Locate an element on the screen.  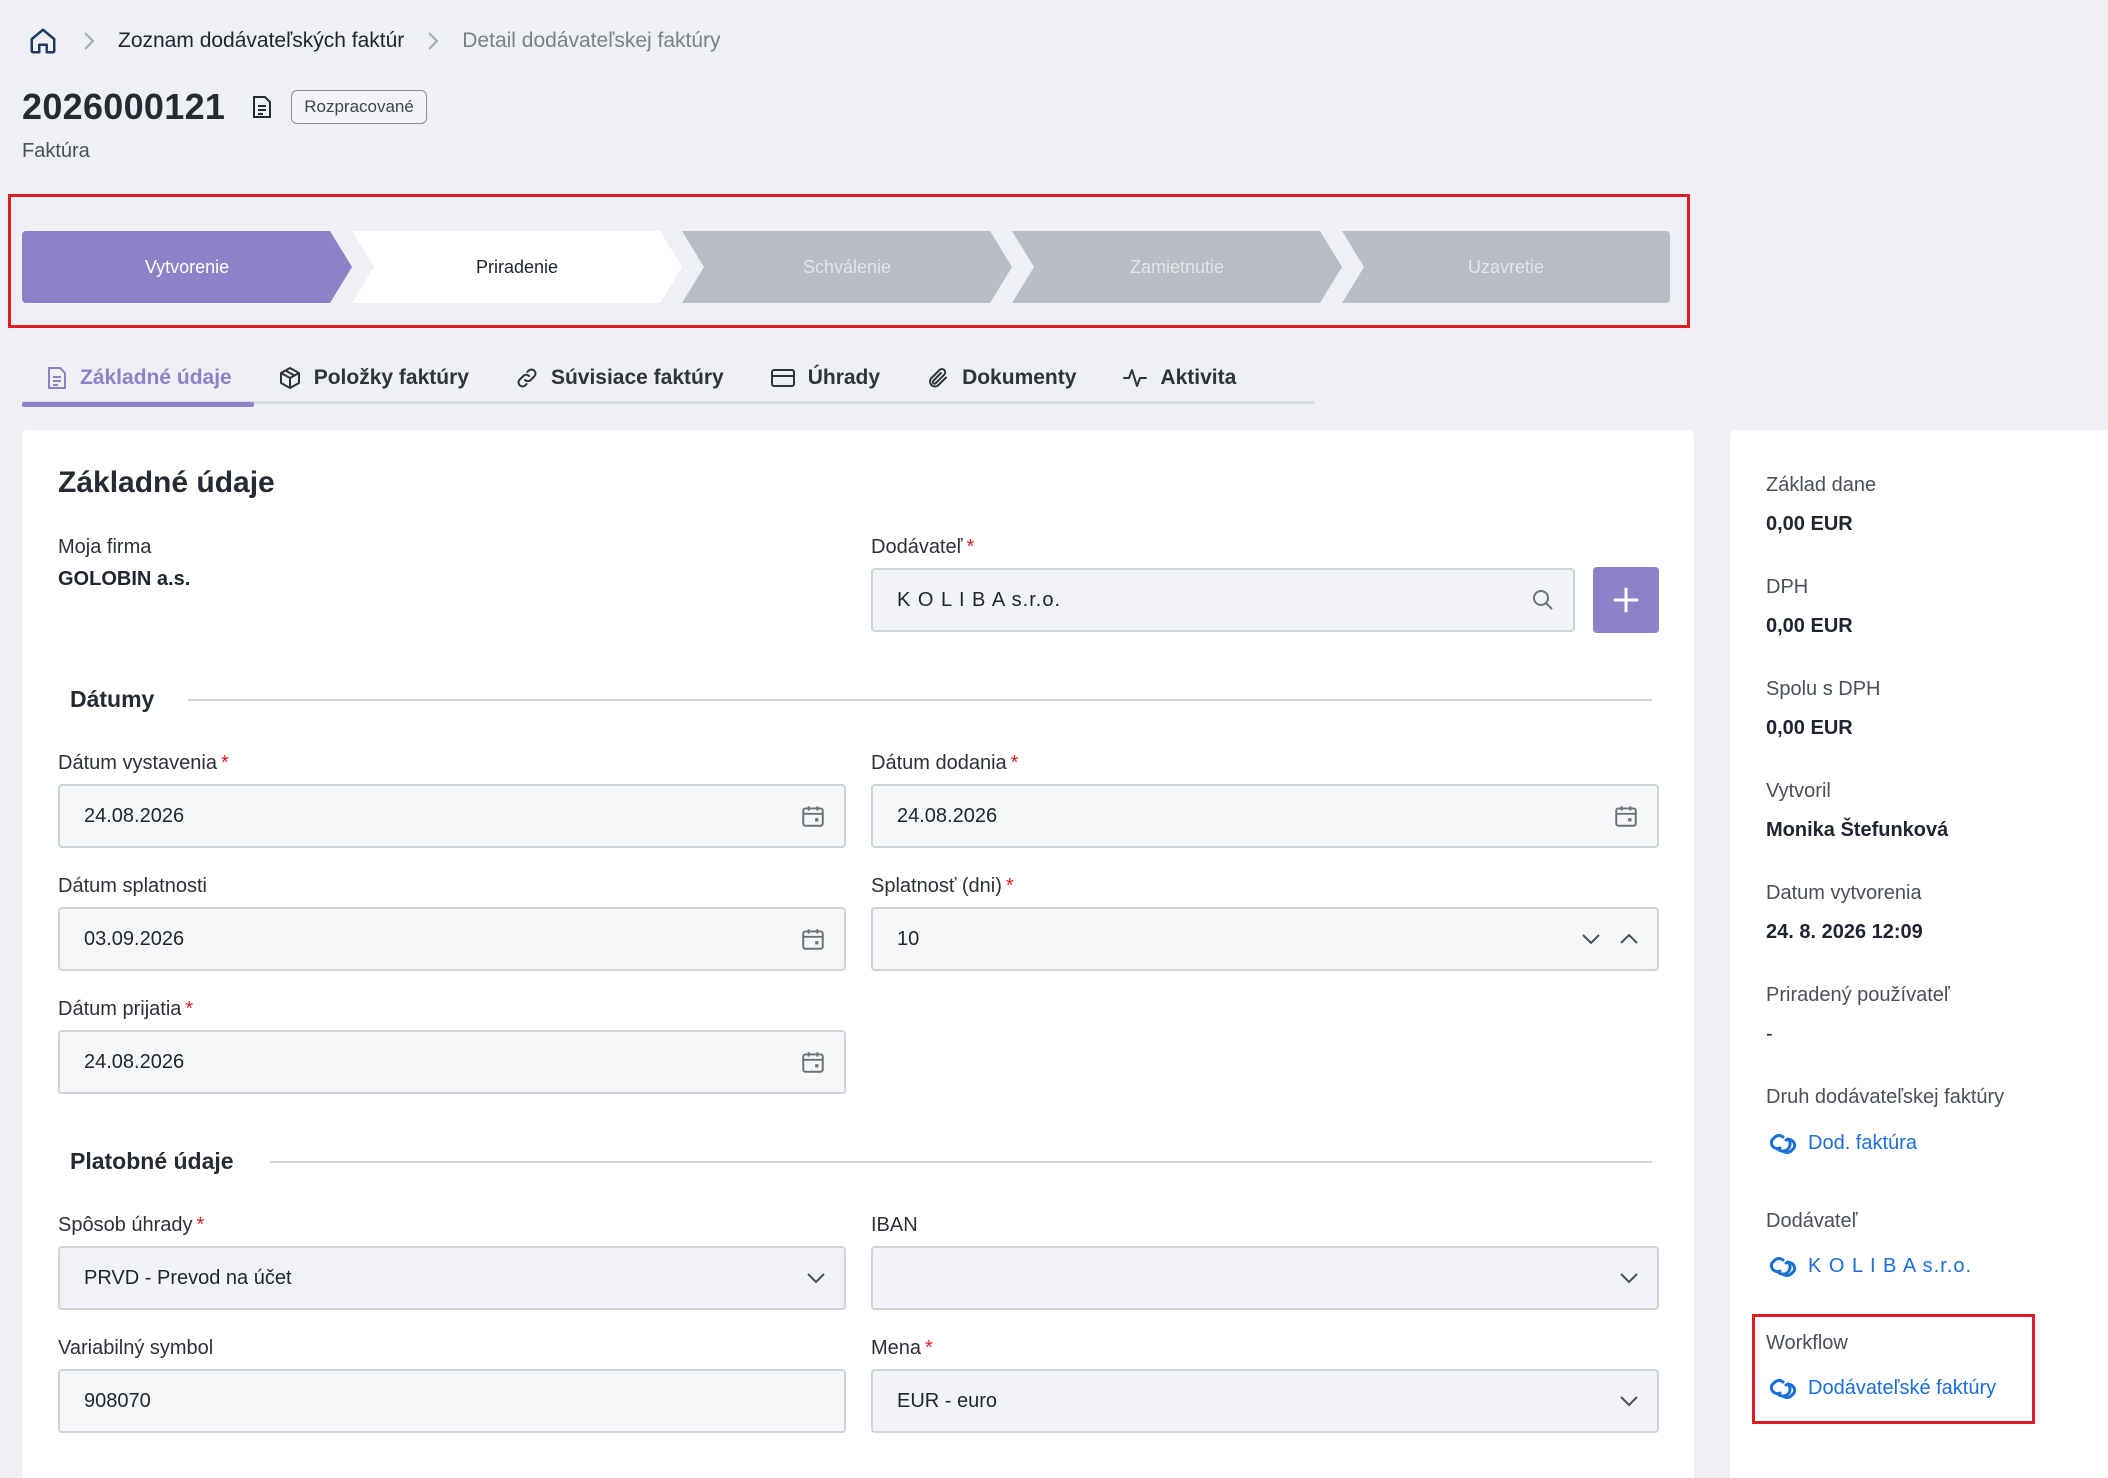
page-header: 2026000121 Rozpracované is located at coordinates (224, 107).